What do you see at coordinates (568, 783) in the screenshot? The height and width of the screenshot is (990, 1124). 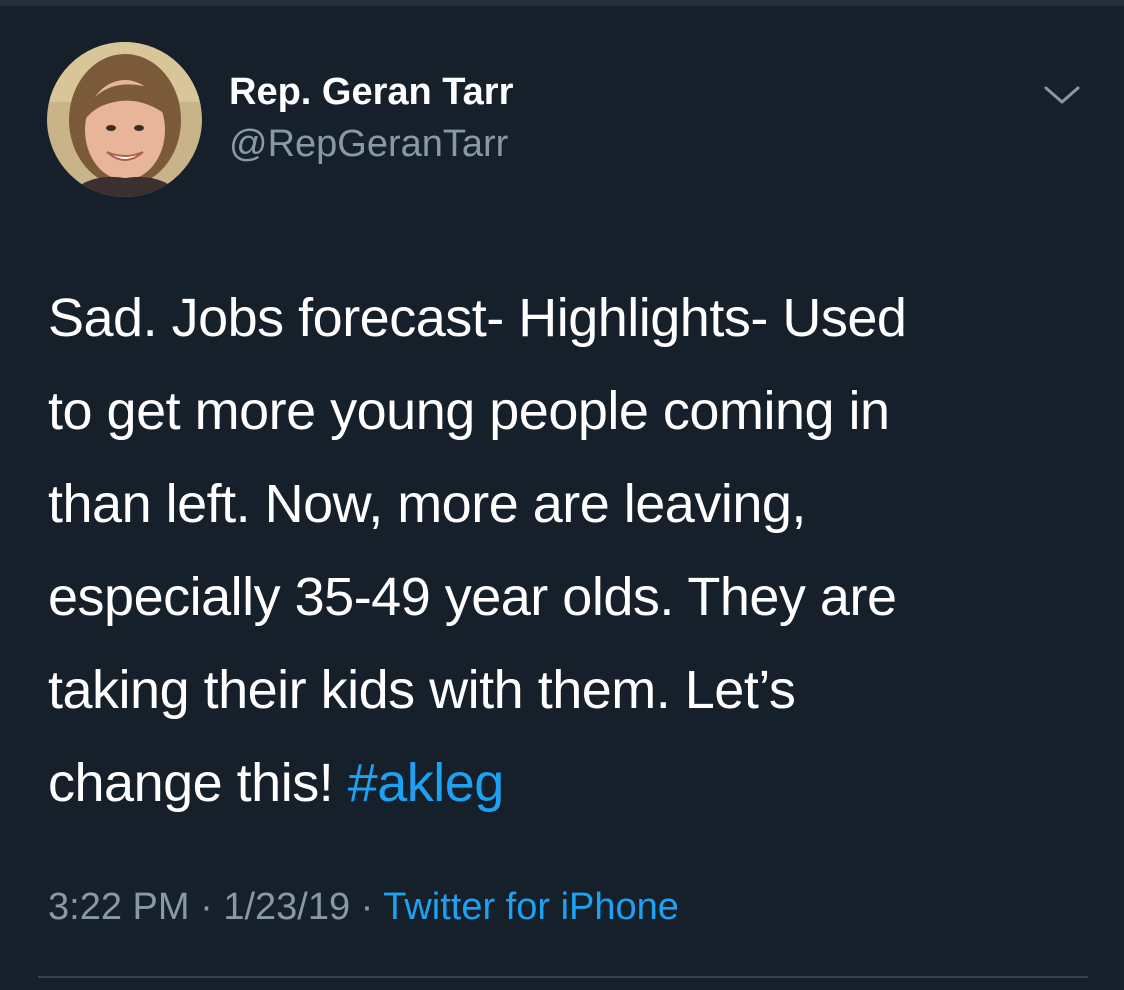 I see `tweet-text-last-line: change this! #akleg` at bounding box center [568, 783].